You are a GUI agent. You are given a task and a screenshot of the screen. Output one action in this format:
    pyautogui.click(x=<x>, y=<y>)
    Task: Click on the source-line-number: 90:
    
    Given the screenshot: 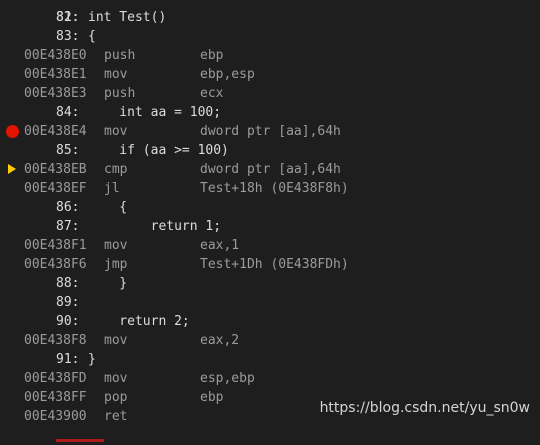 What is the action you would take?
    pyautogui.click(x=68, y=321)
    